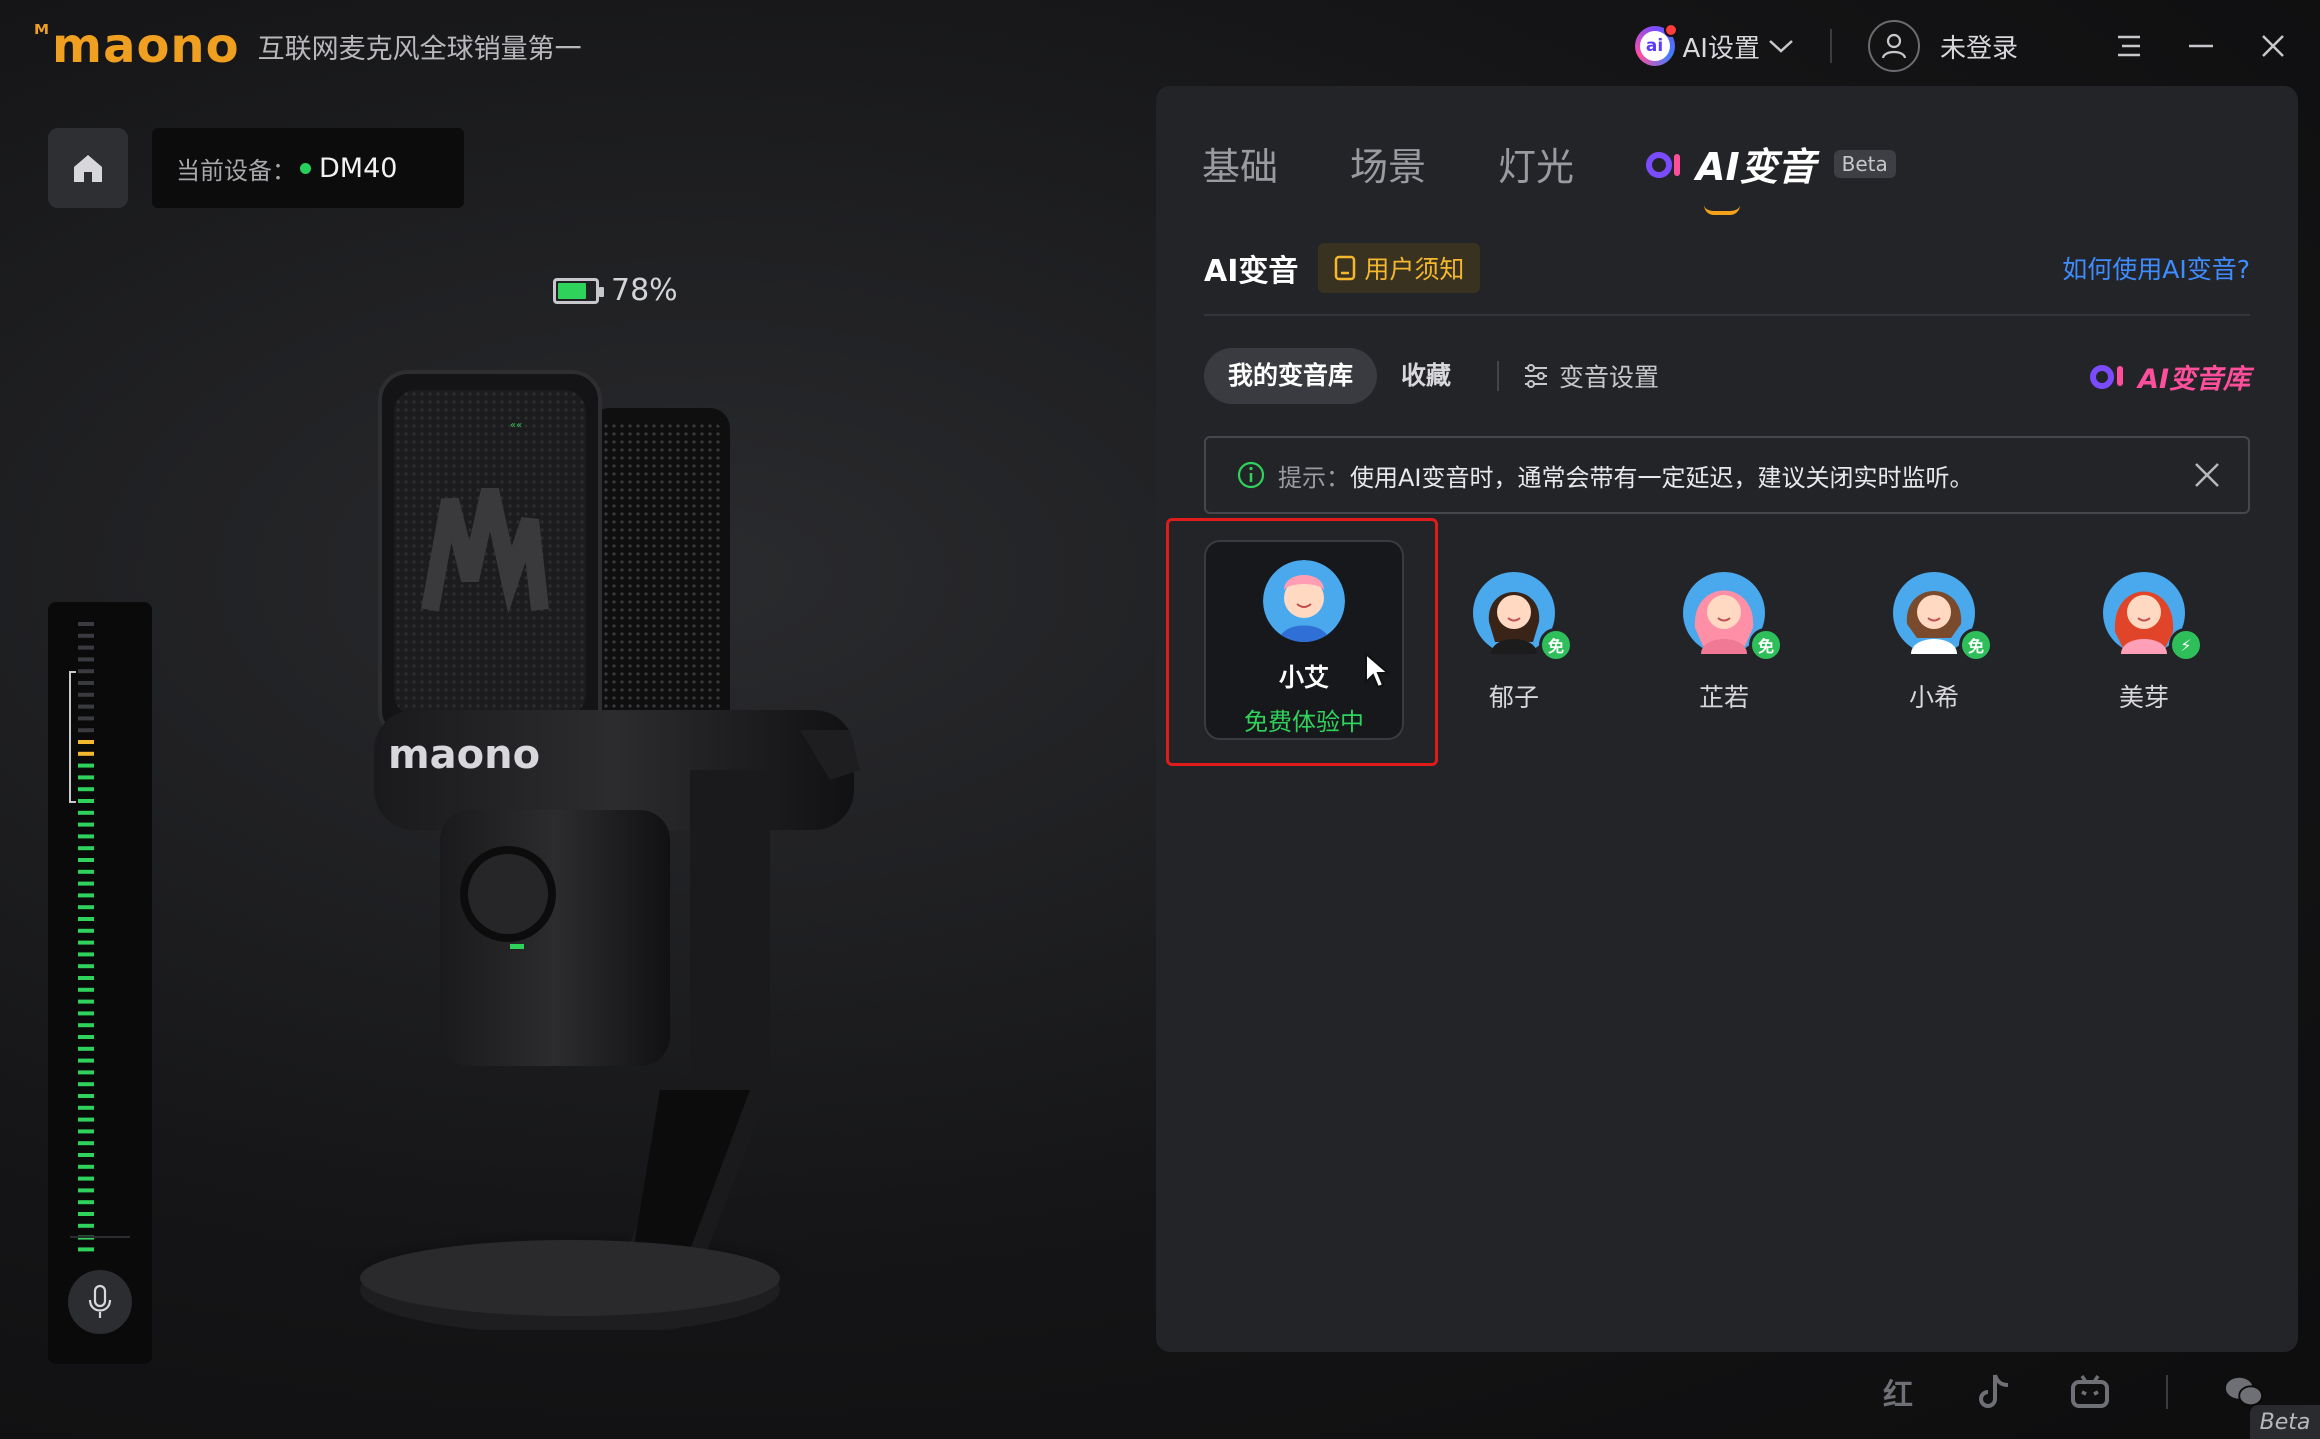  I want to click on home-button, so click(88, 168).